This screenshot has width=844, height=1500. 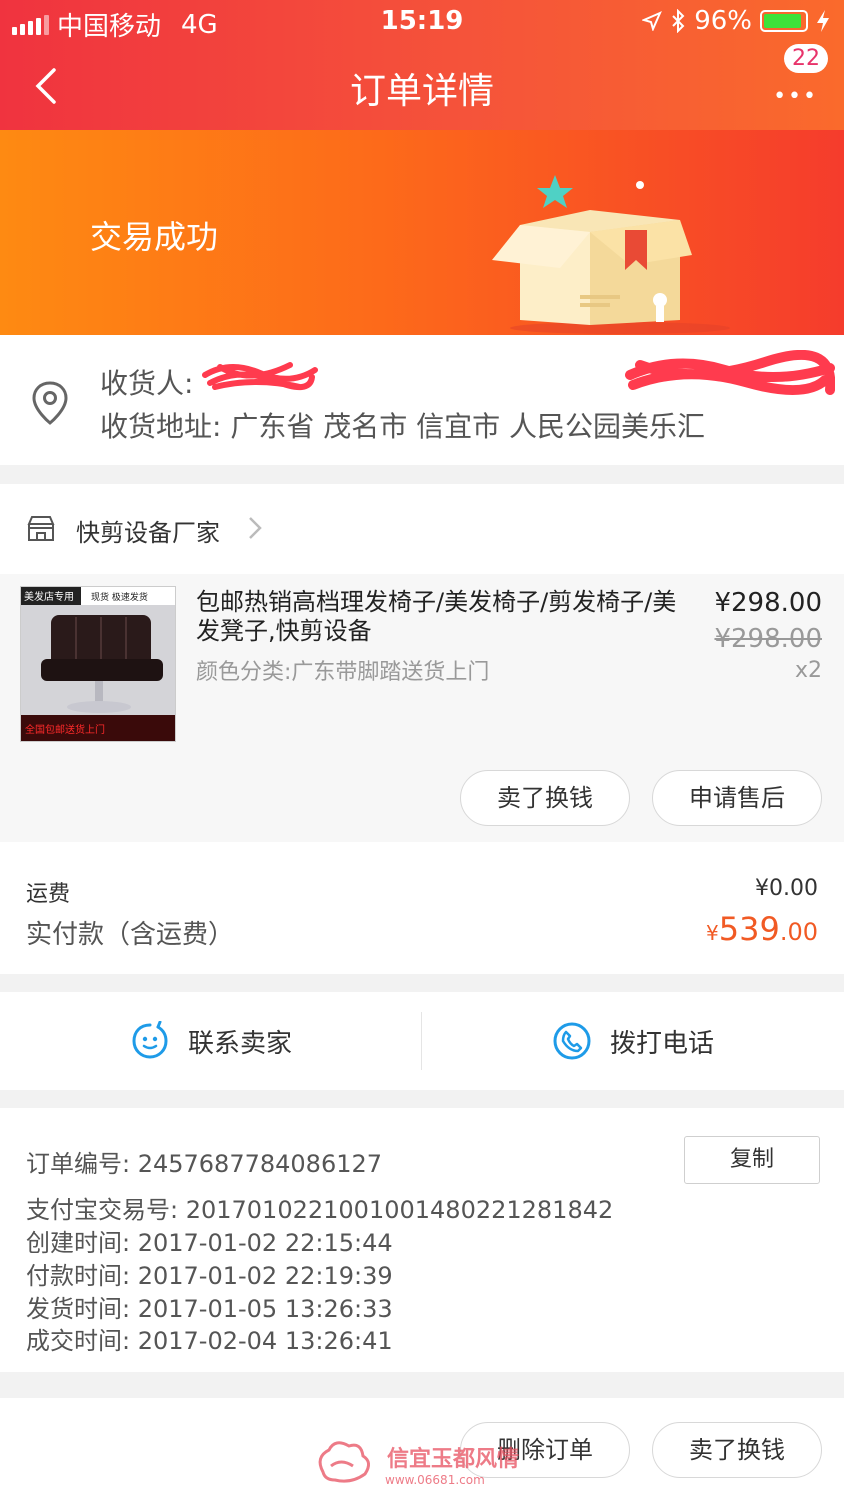 I want to click on product-title: 包邮热销高档理发椅子/美发椅子/剪发椅子/美发凳子,快剪设备, so click(x=441, y=617).